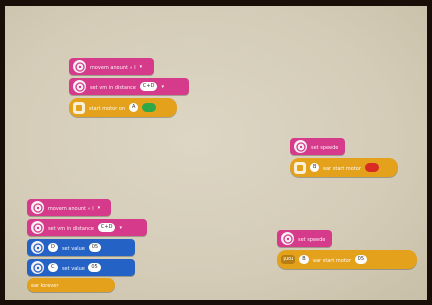  I want to click on front-chip: ʇuoɹ, so click(288, 259).